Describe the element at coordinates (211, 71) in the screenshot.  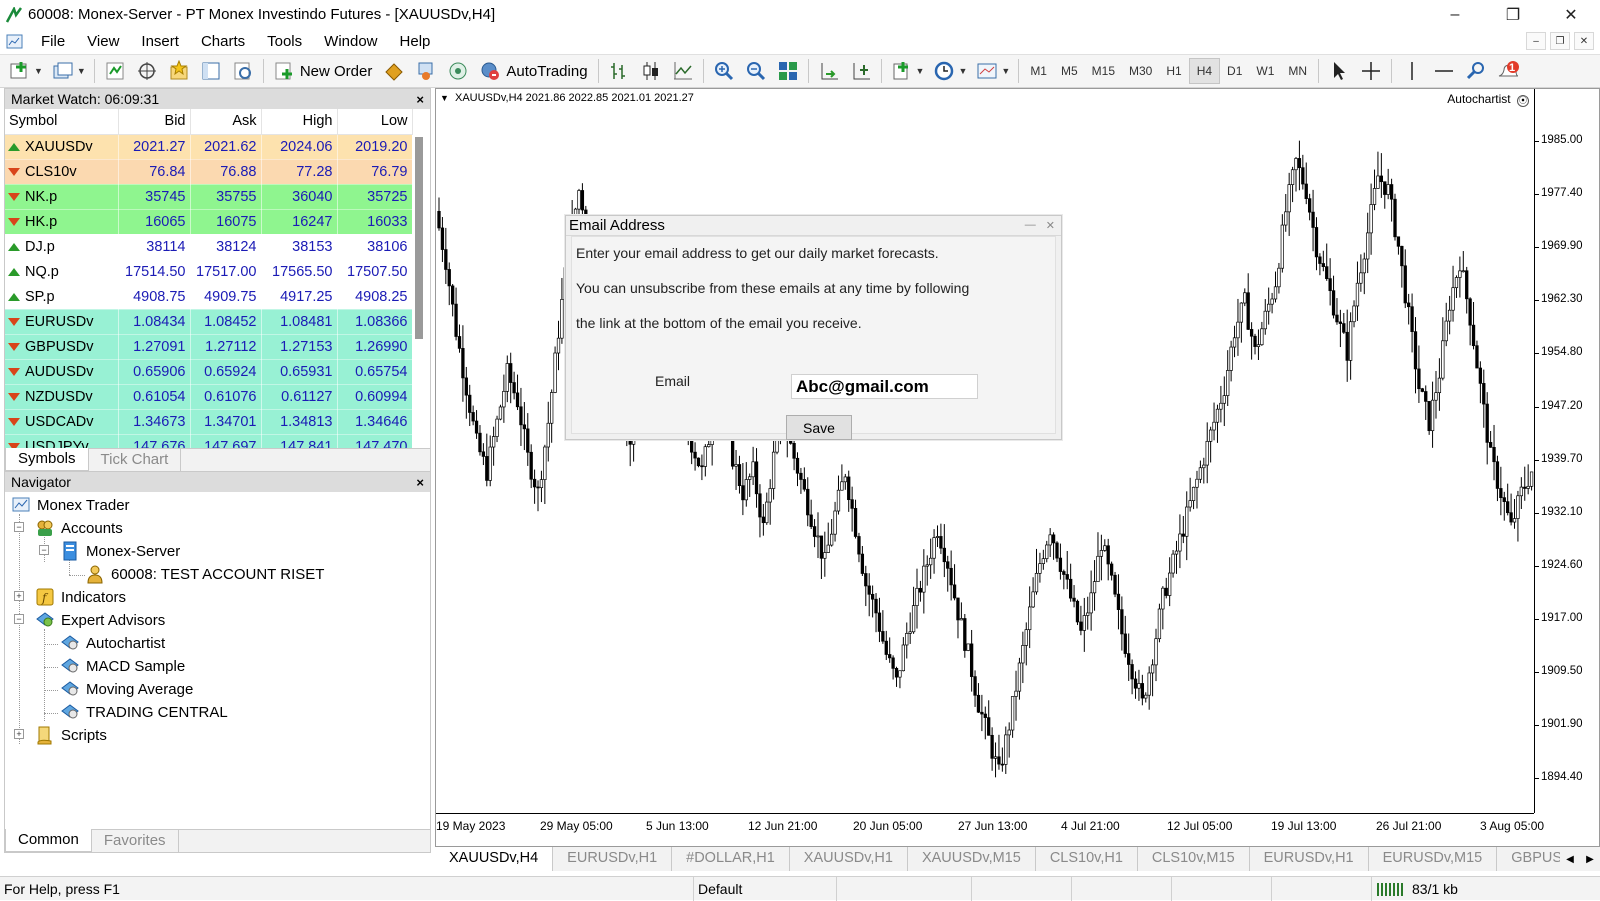
I see `terminal-icon` at that location.